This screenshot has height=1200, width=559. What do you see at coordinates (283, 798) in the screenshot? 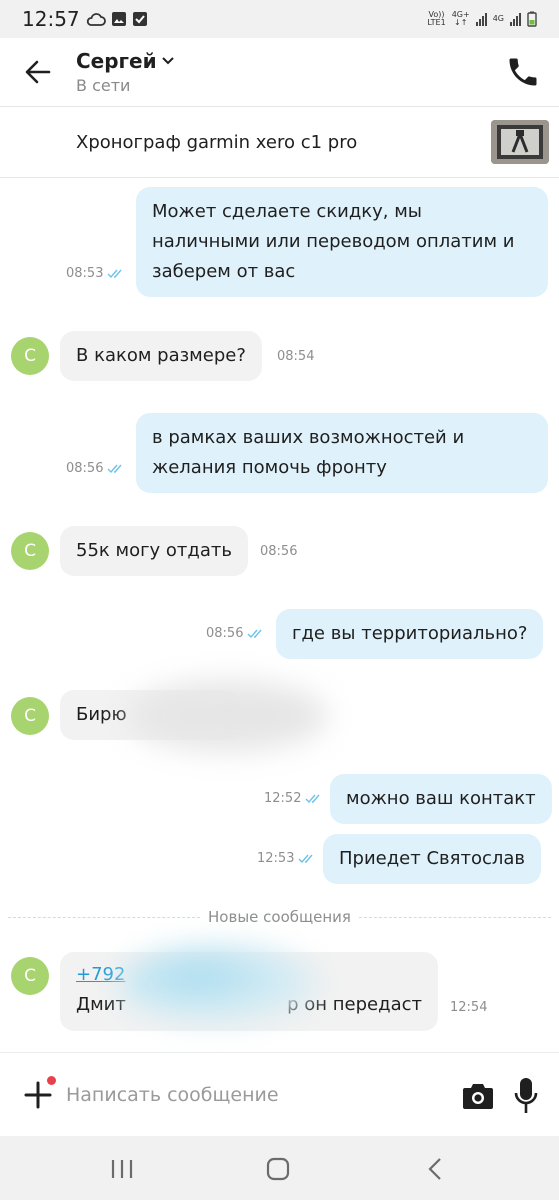
I see `message-time-label: 12:52` at bounding box center [283, 798].